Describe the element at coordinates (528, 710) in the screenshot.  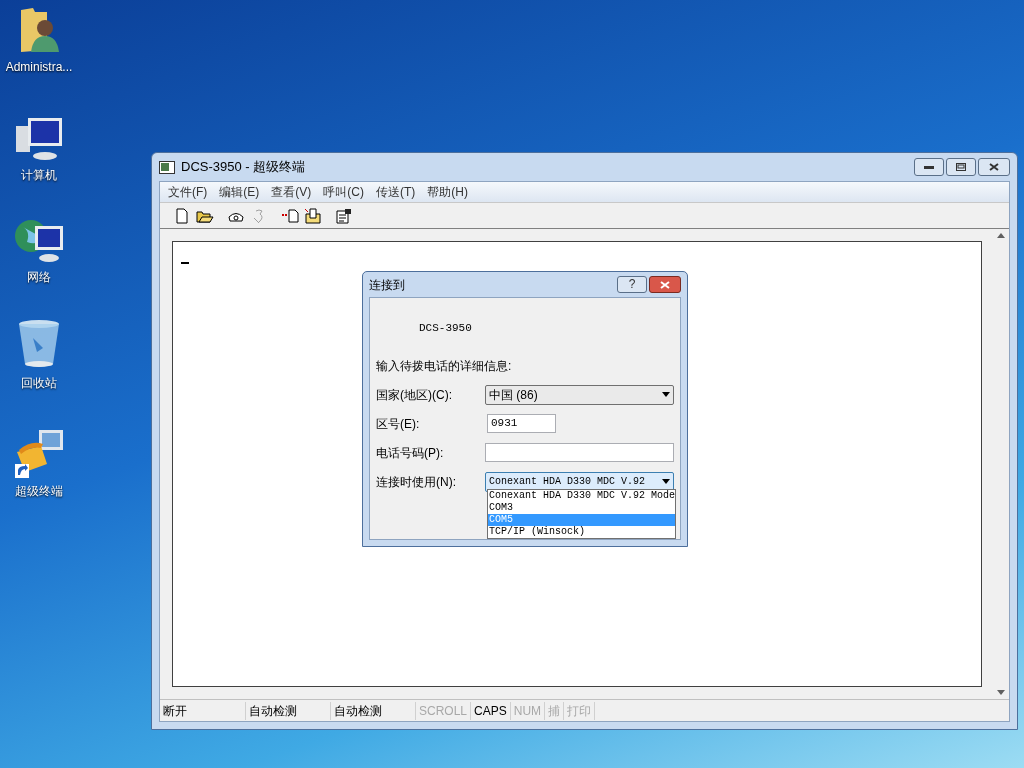
I see `status-item: NUM` at that location.